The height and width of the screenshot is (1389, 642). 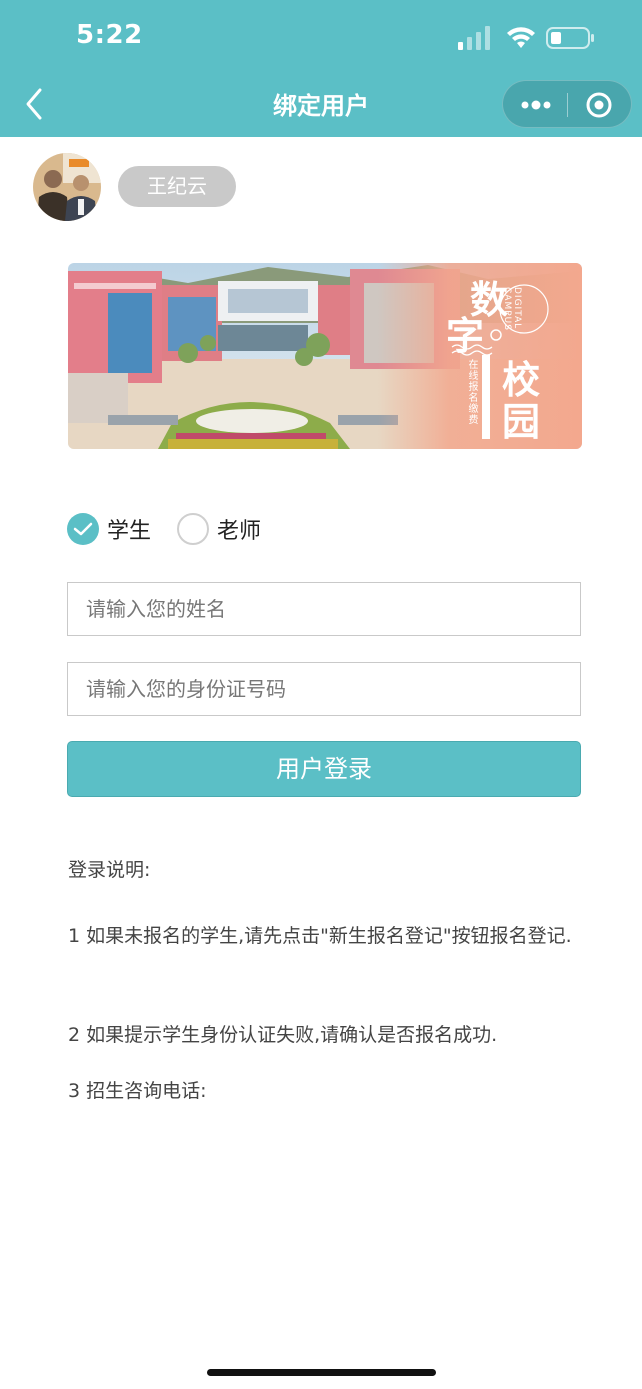 I want to click on role-teacher-option: 老师, so click(x=219, y=529).